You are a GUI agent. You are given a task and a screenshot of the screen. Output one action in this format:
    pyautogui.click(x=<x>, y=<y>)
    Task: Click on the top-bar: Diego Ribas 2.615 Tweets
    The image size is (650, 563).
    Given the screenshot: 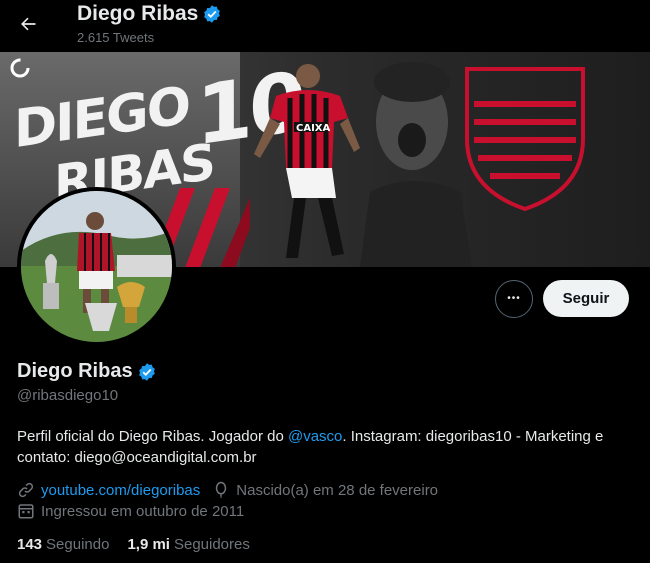 What is the action you would take?
    pyautogui.click(x=325, y=26)
    